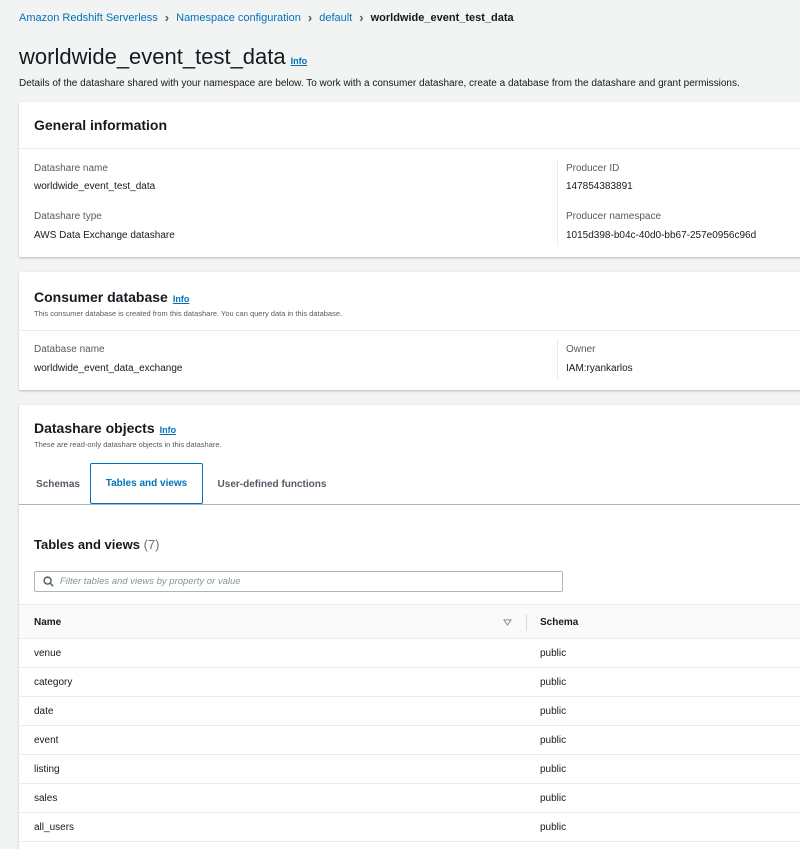 The image size is (800, 849). I want to click on general-information-header: General information, so click(409, 125).